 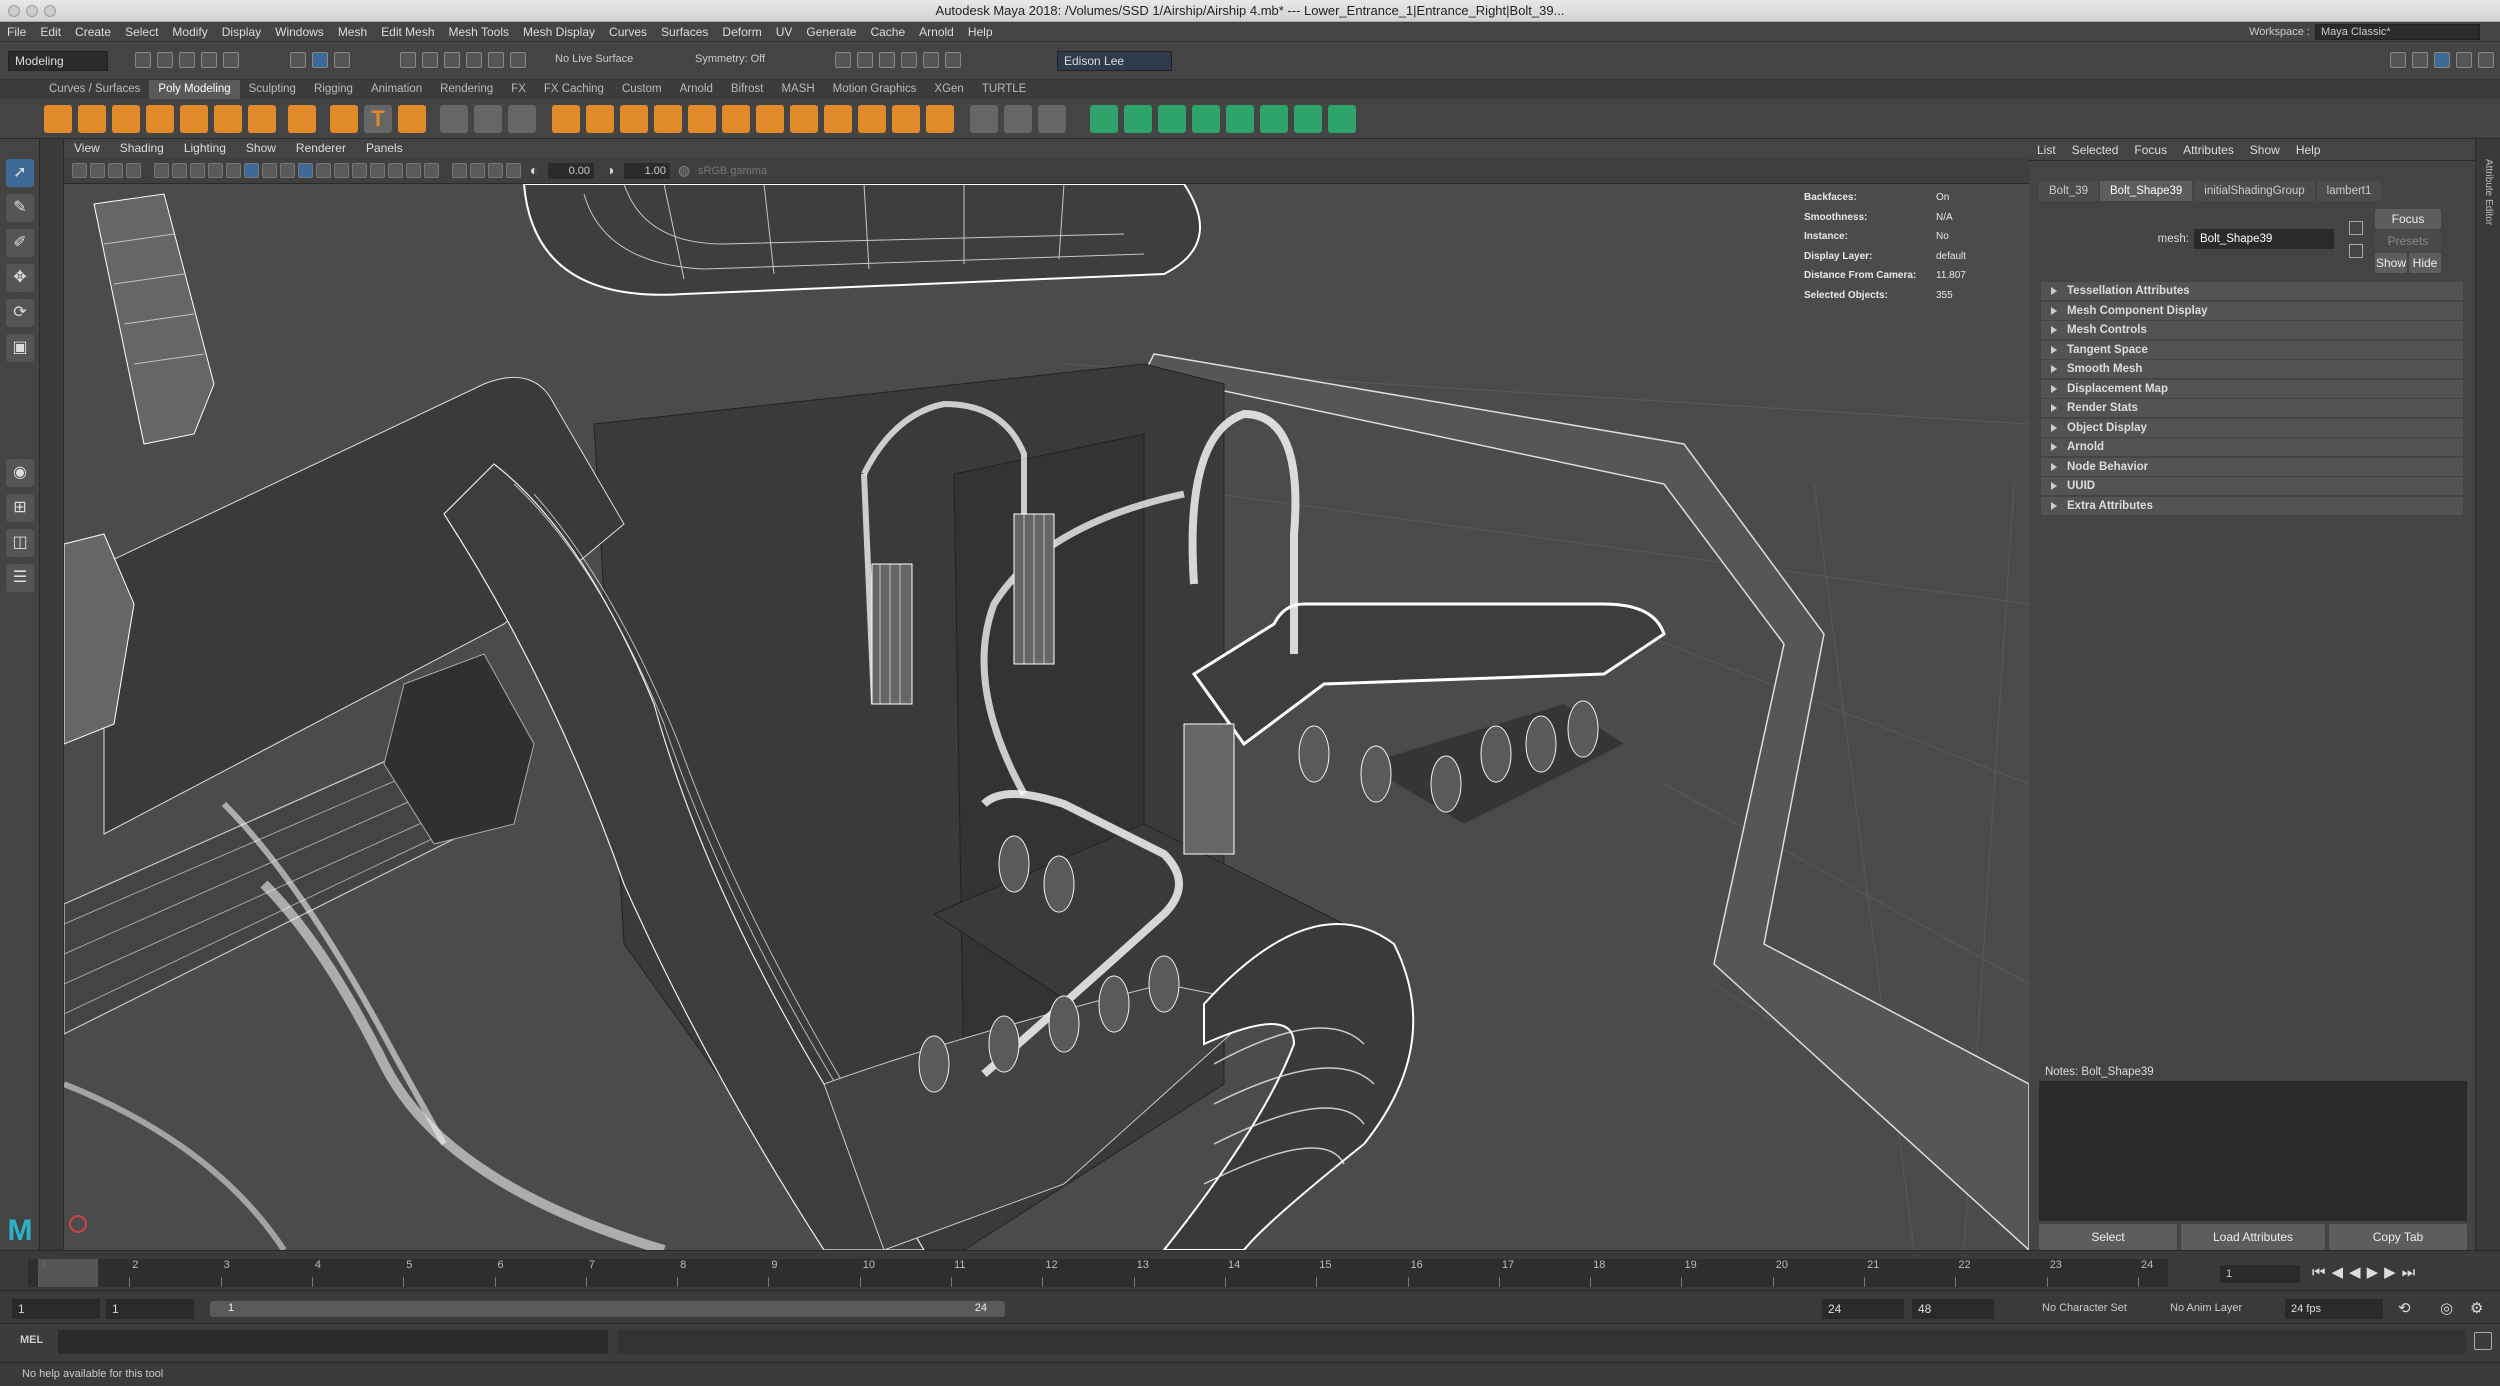 What do you see at coordinates (1018, 119) in the screenshot?
I see `offset-edge-loop-icon` at bounding box center [1018, 119].